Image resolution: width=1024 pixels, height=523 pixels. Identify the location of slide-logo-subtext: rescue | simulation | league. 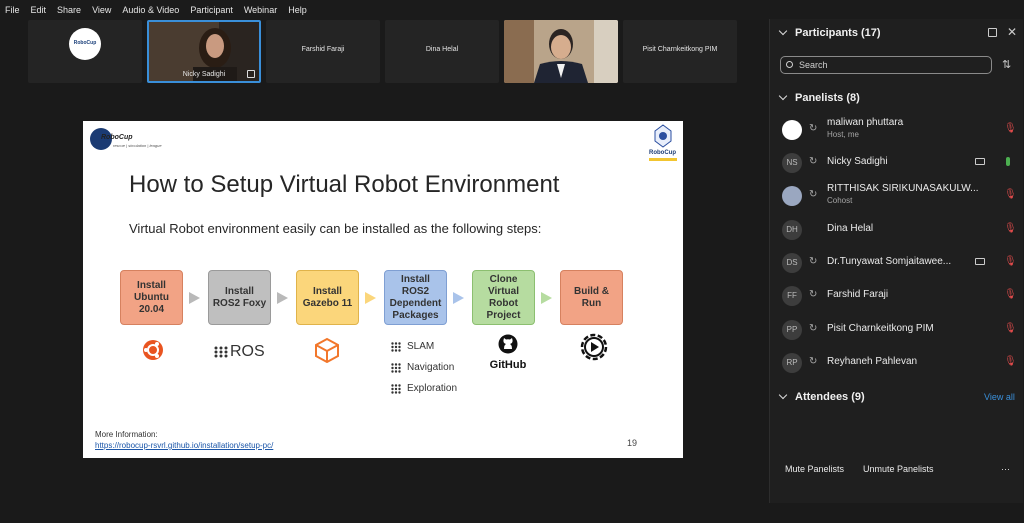
(137, 145).